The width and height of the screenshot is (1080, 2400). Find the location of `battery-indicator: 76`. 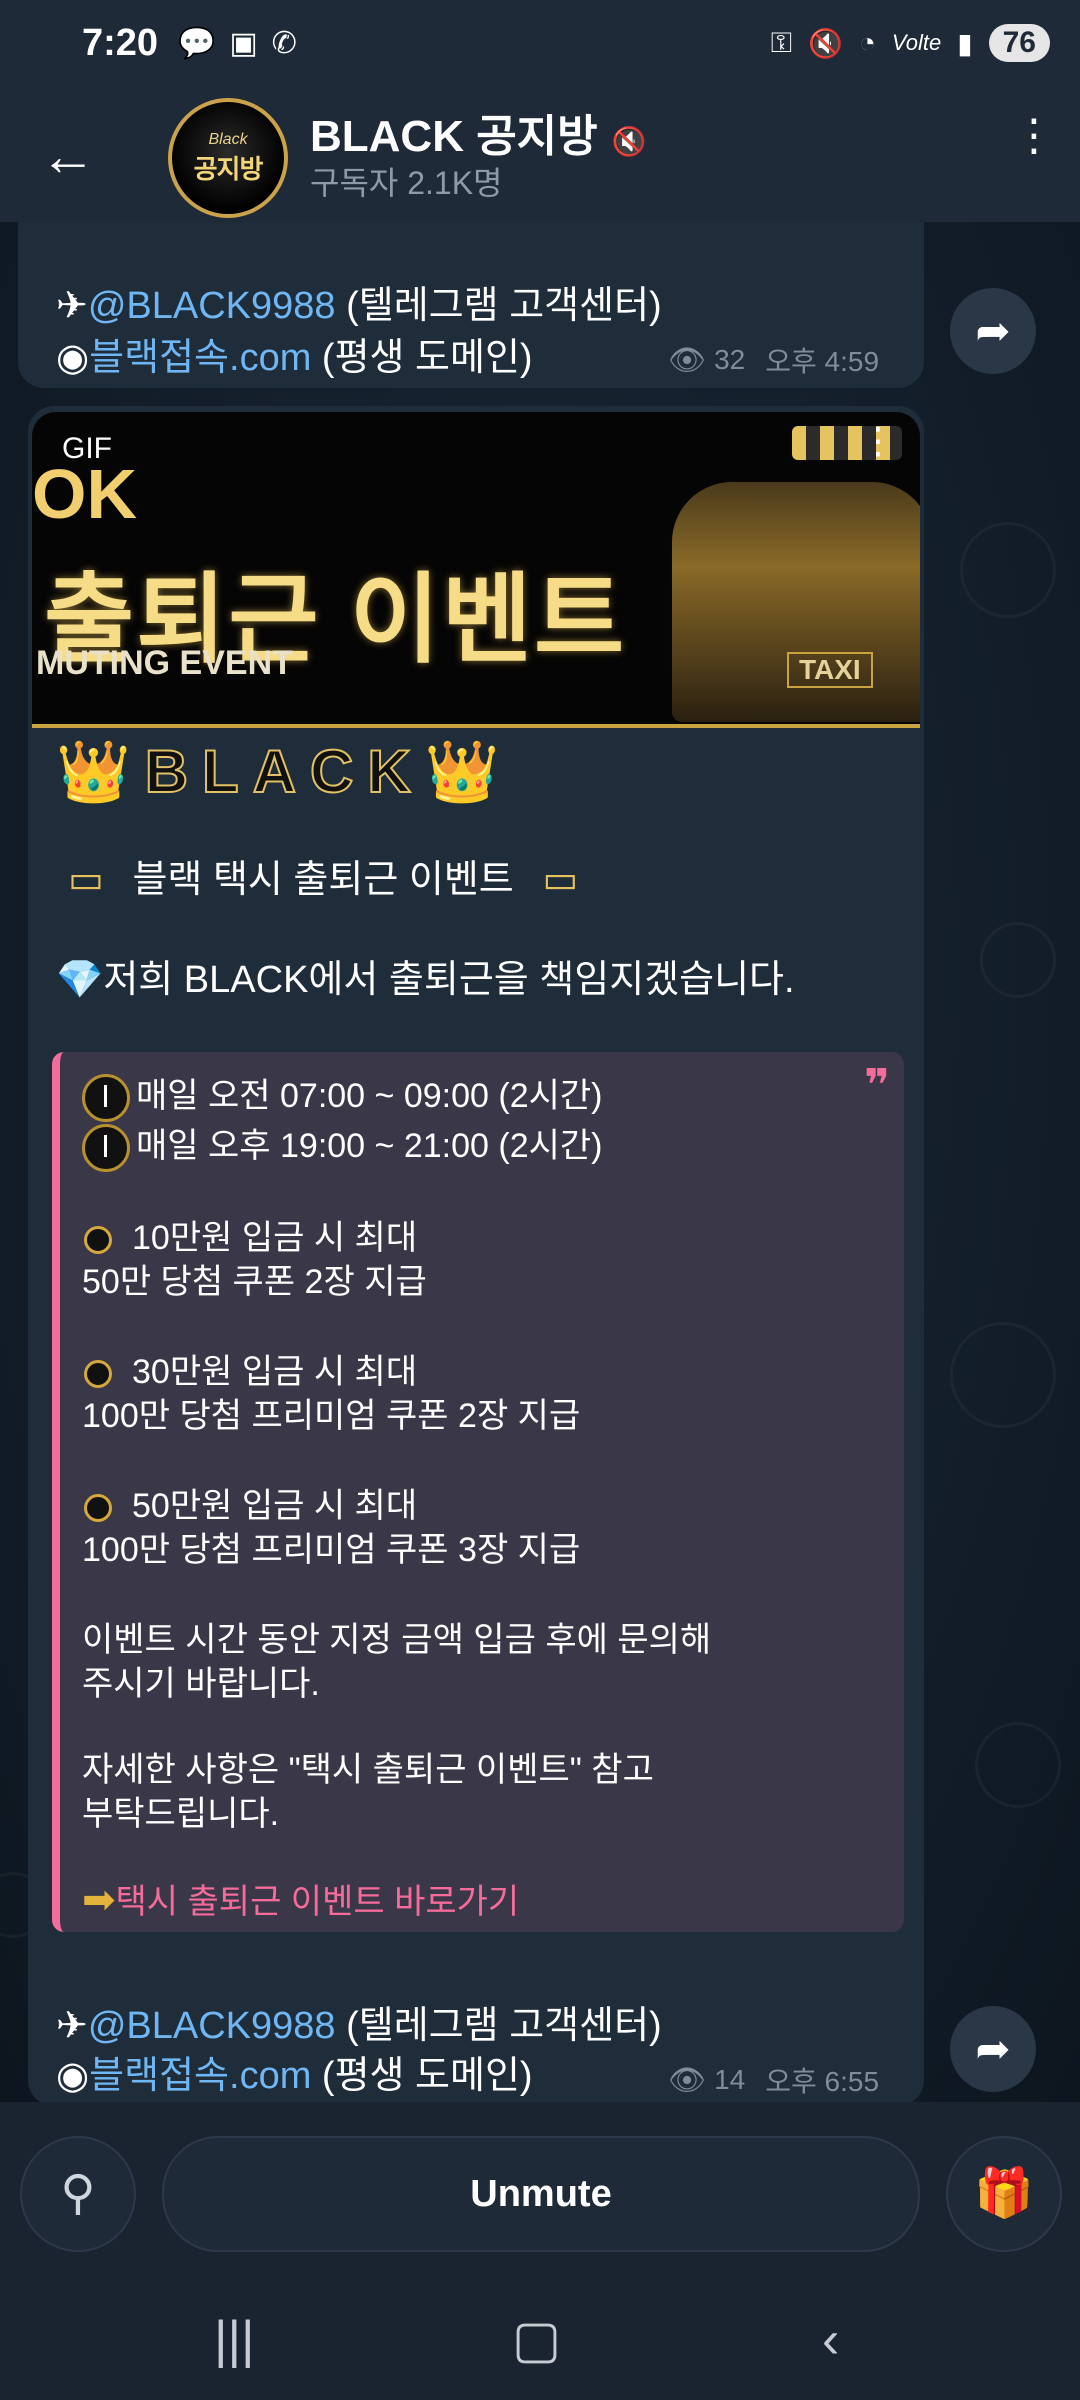

battery-indicator: 76 is located at coordinates (1019, 43).